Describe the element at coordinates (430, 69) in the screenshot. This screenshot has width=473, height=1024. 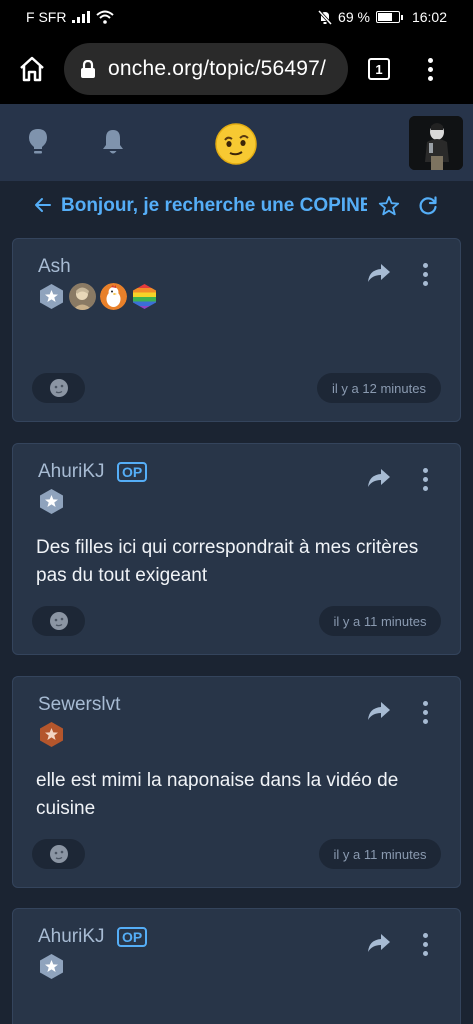
I see `browser-menu-button` at that location.